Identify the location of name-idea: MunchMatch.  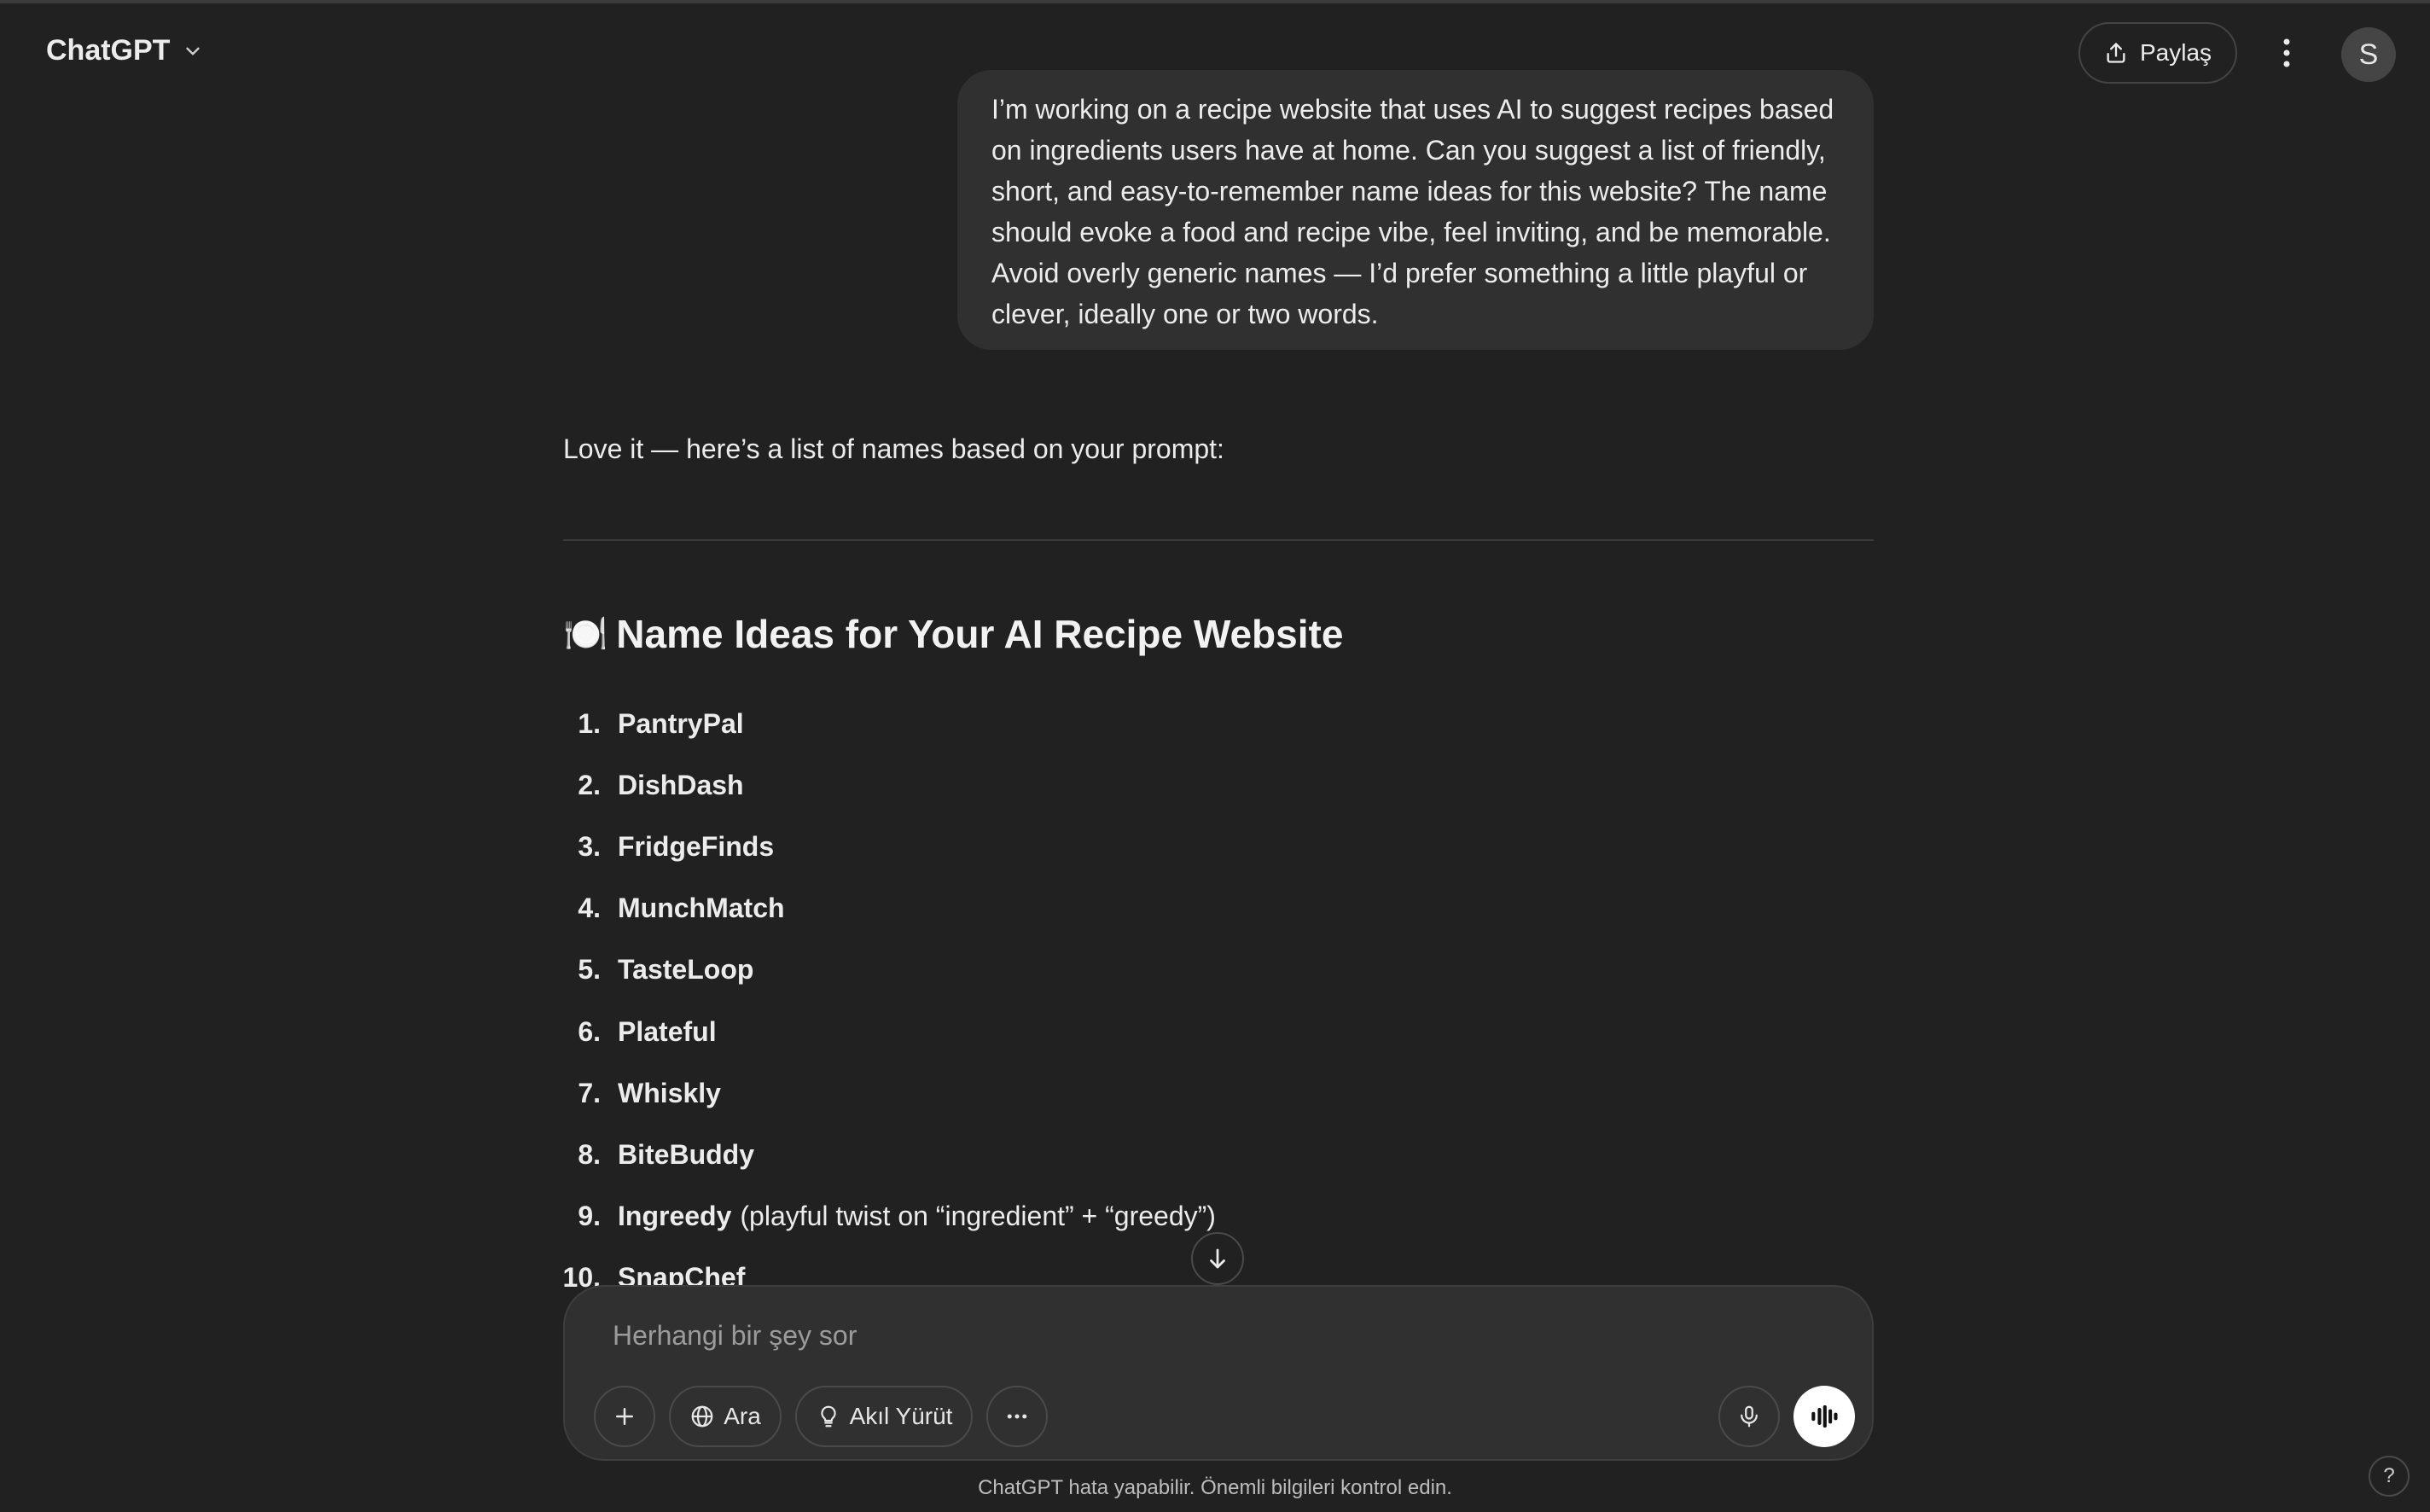
(702, 908).